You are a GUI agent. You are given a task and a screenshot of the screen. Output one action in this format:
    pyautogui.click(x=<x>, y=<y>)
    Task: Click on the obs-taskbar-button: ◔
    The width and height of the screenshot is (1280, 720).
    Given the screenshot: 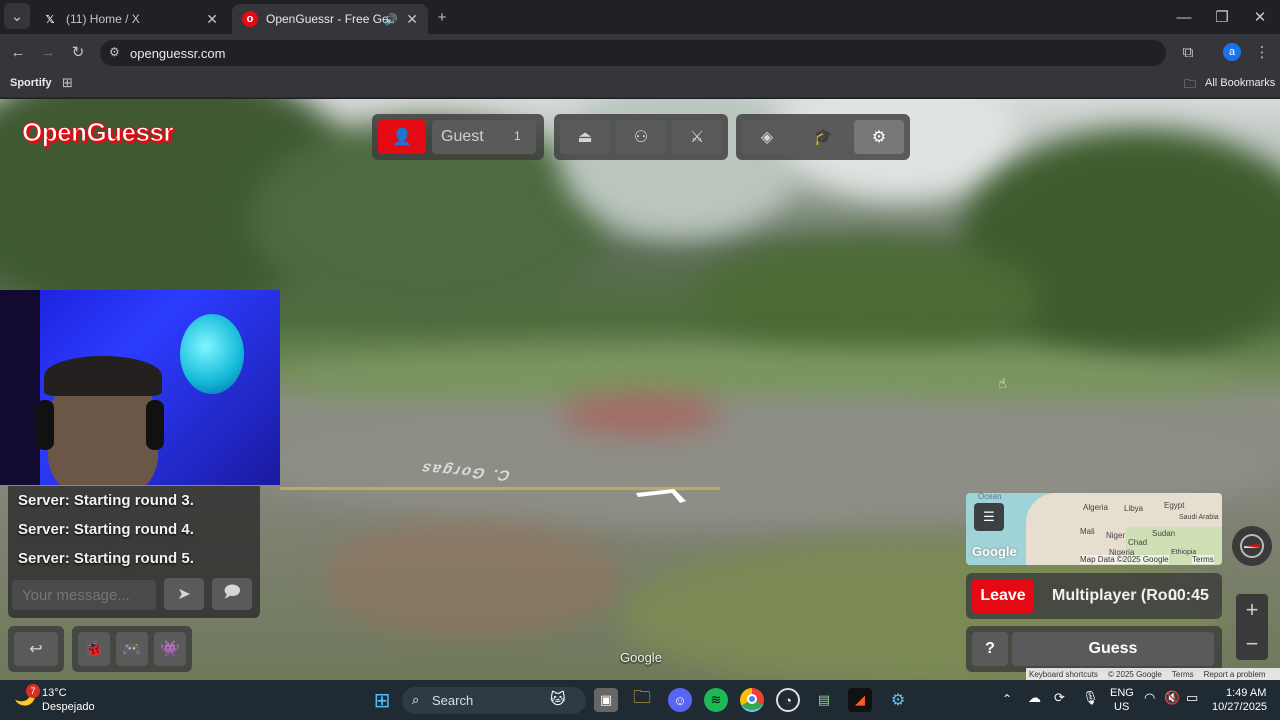 What is the action you would take?
    pyautogui.click(x=788, y=700)
    